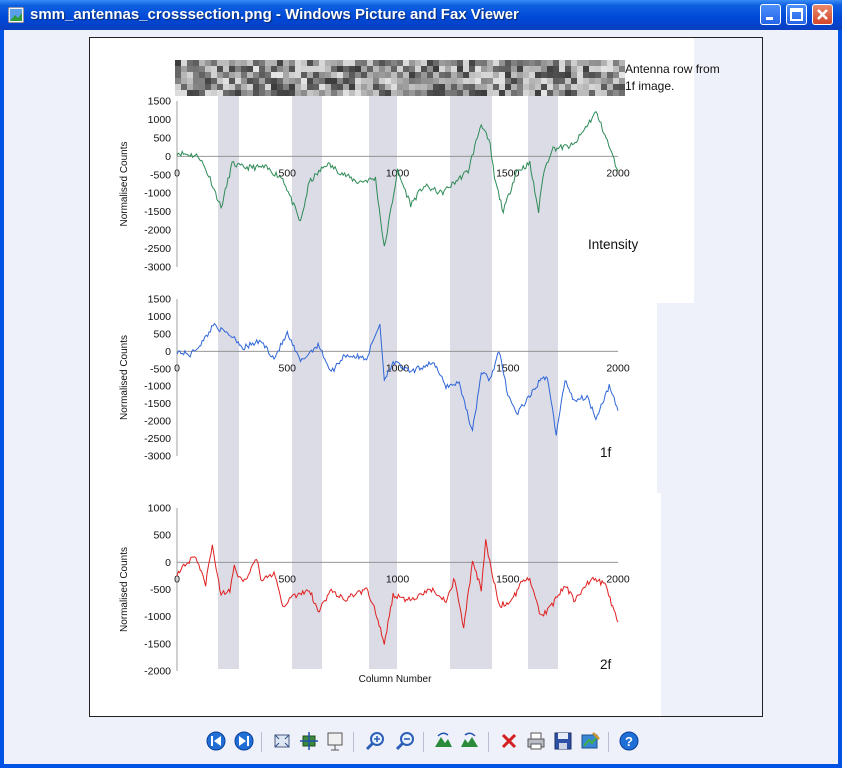 The height and width of the screenshot is (768, 842). I want to click on minimize-button, so click(770, 14).